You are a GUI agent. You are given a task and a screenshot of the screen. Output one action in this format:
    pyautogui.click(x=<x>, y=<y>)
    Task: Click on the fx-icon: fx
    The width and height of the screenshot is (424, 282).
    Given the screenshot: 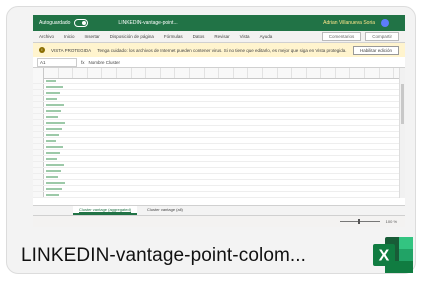 What is the action you would take?
    pyautogui.click(x=83, y=62)
    